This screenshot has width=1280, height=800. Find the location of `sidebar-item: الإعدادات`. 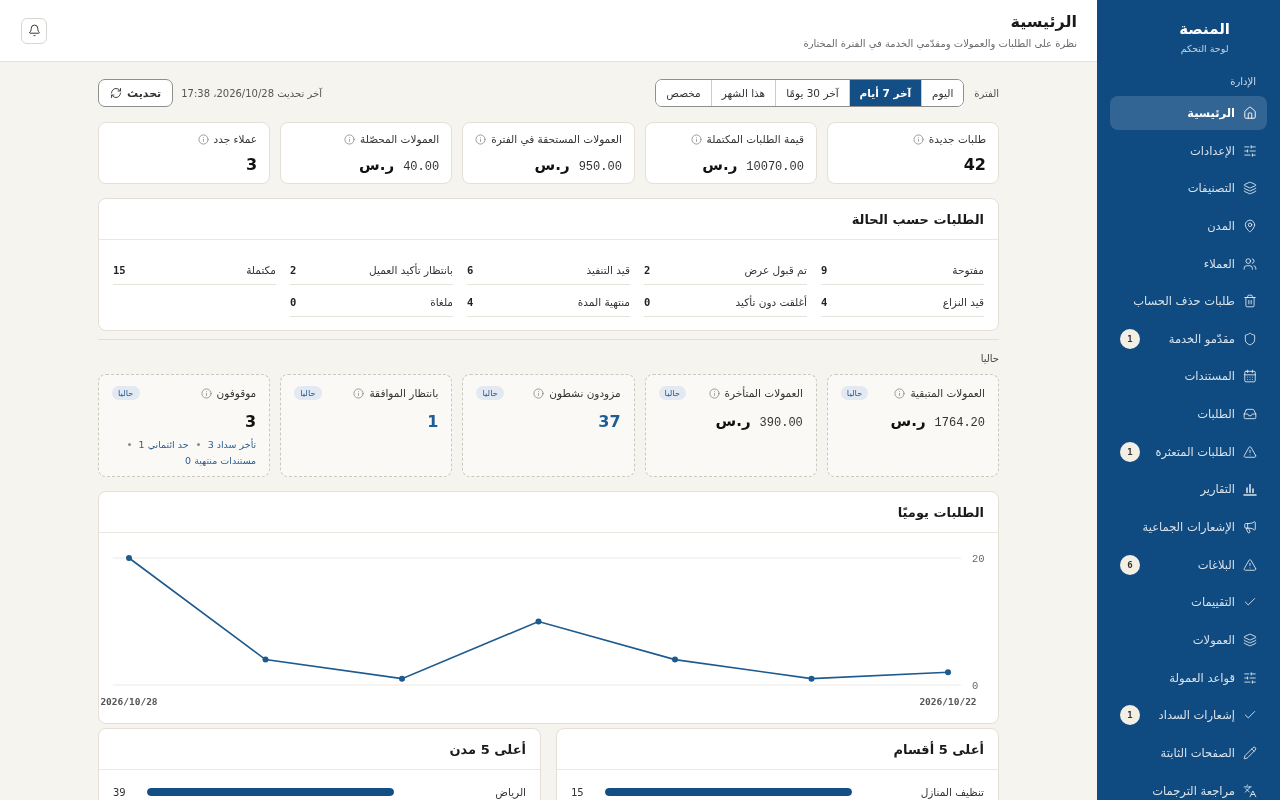

sidebar-item: الإعدادات is located at coordinates (1188, 150).